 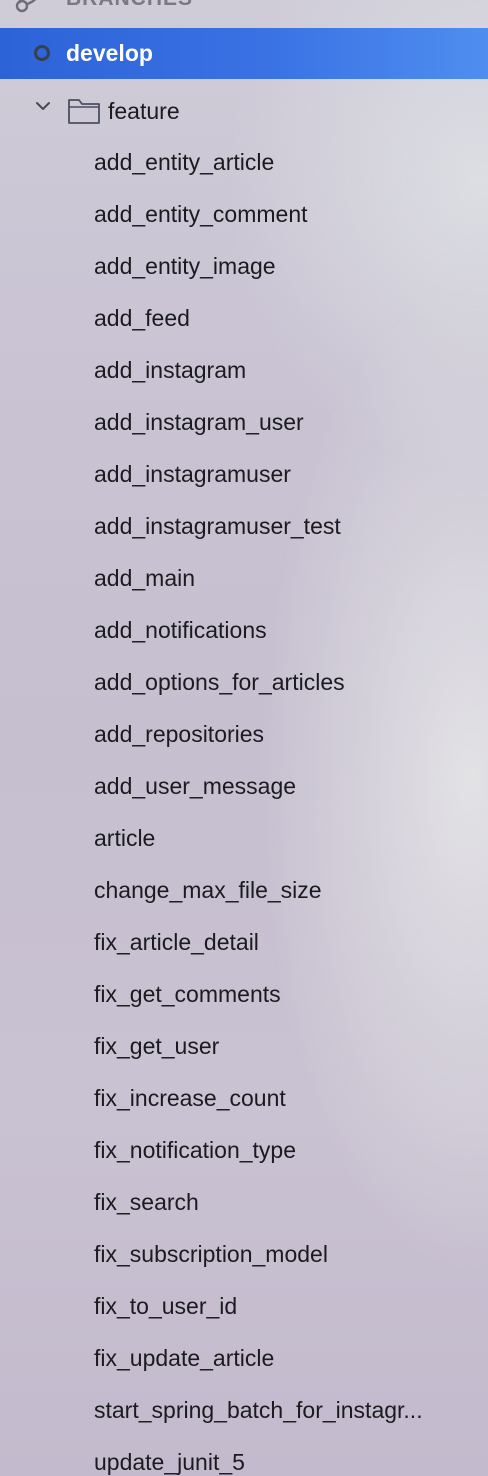 What do you see at coordinates (157, 1046) in the screenshot?
I see `branch-label: fix_get_user` at bounding box center [157, 1046].